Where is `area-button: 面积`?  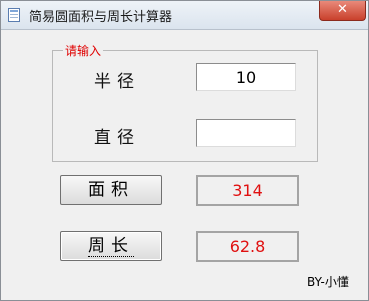 area-button: 面积 is located at coordinates (111, 190).